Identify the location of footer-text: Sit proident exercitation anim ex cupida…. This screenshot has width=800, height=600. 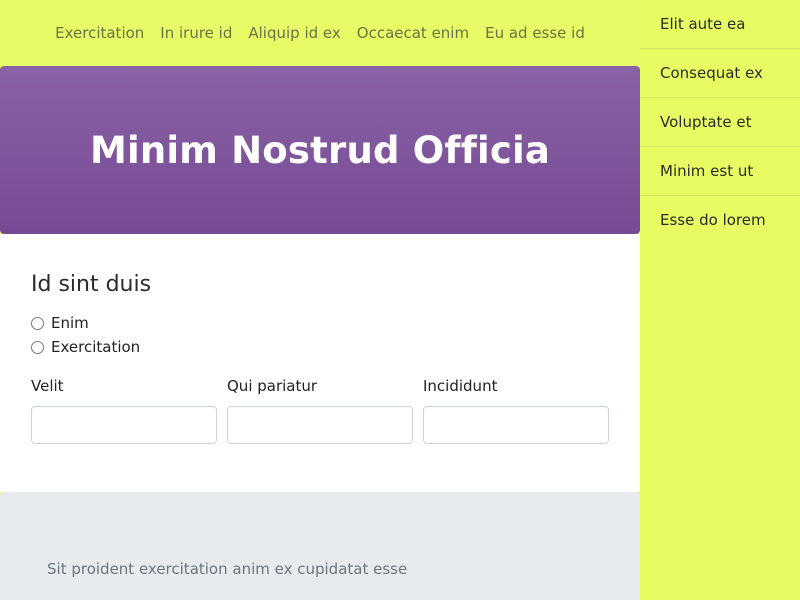
(227, 569).